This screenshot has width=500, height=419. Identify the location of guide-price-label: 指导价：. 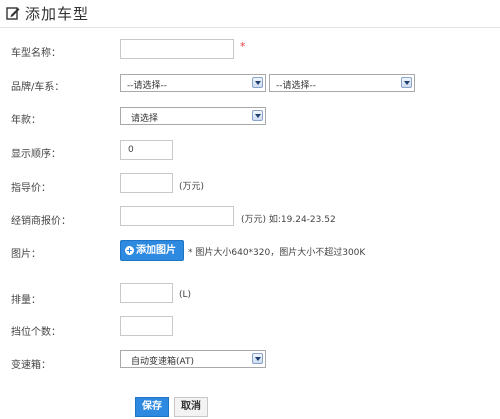
(31, 188).